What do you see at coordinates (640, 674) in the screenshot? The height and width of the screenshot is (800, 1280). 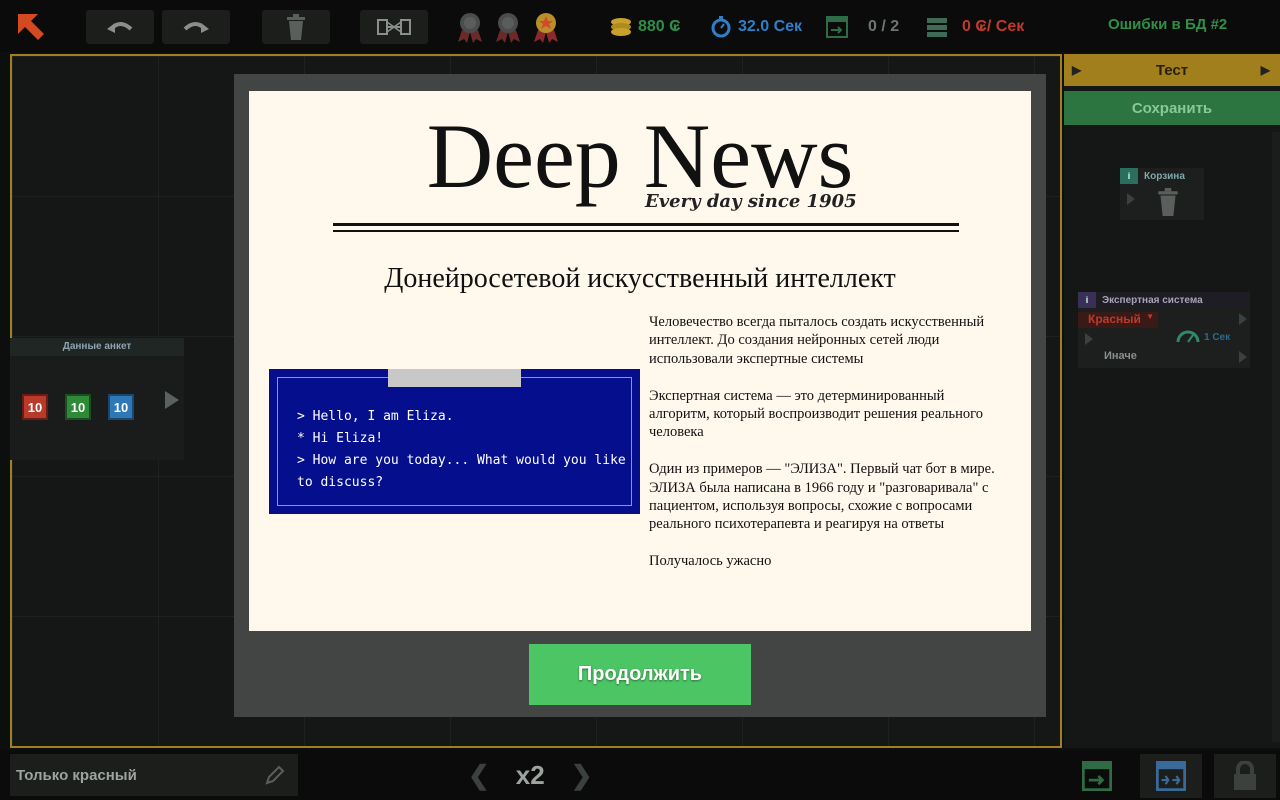 I see `continue-button: Продолжить` at bounding box center [640, 674].